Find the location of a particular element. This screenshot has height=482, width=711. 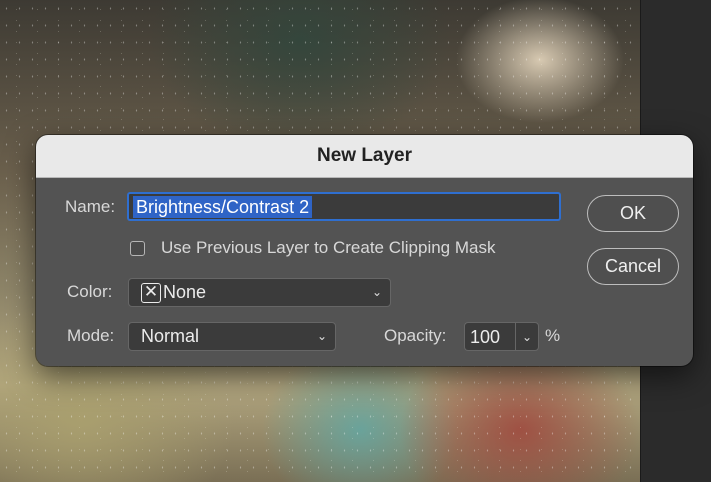

cancel-button-label: Cancel is located at coordinates (633, 266).